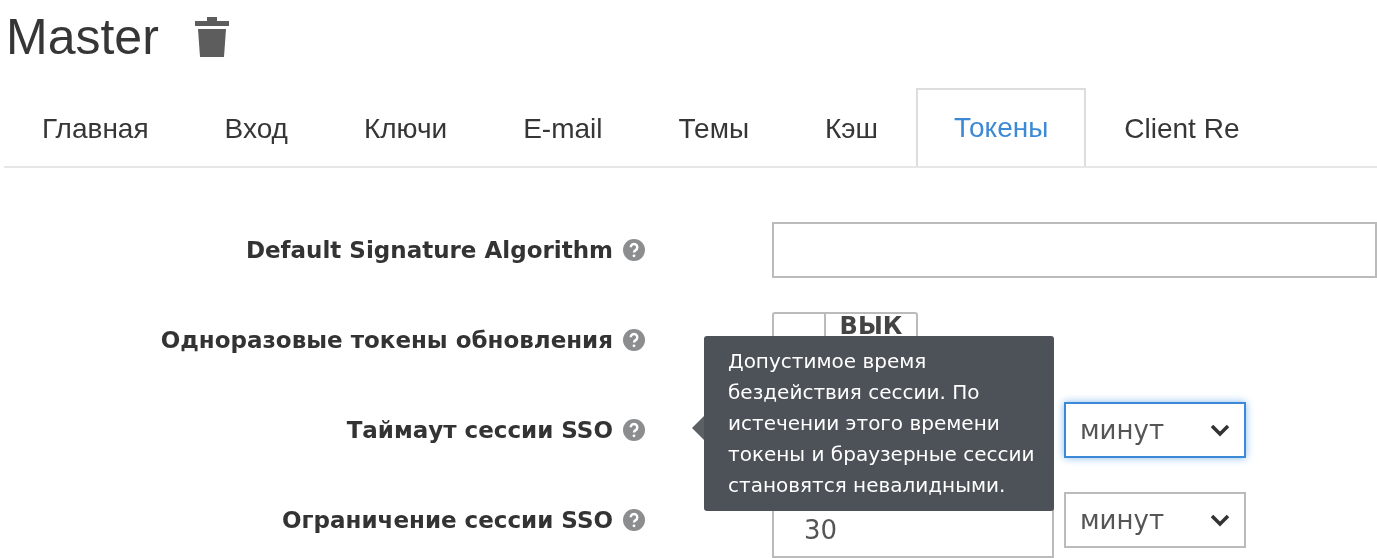  What do you see at coordinates (447, 520) in the screenshot?
I see `field-label: Ограничение сессии SSO` at bounding box center [447, 520].